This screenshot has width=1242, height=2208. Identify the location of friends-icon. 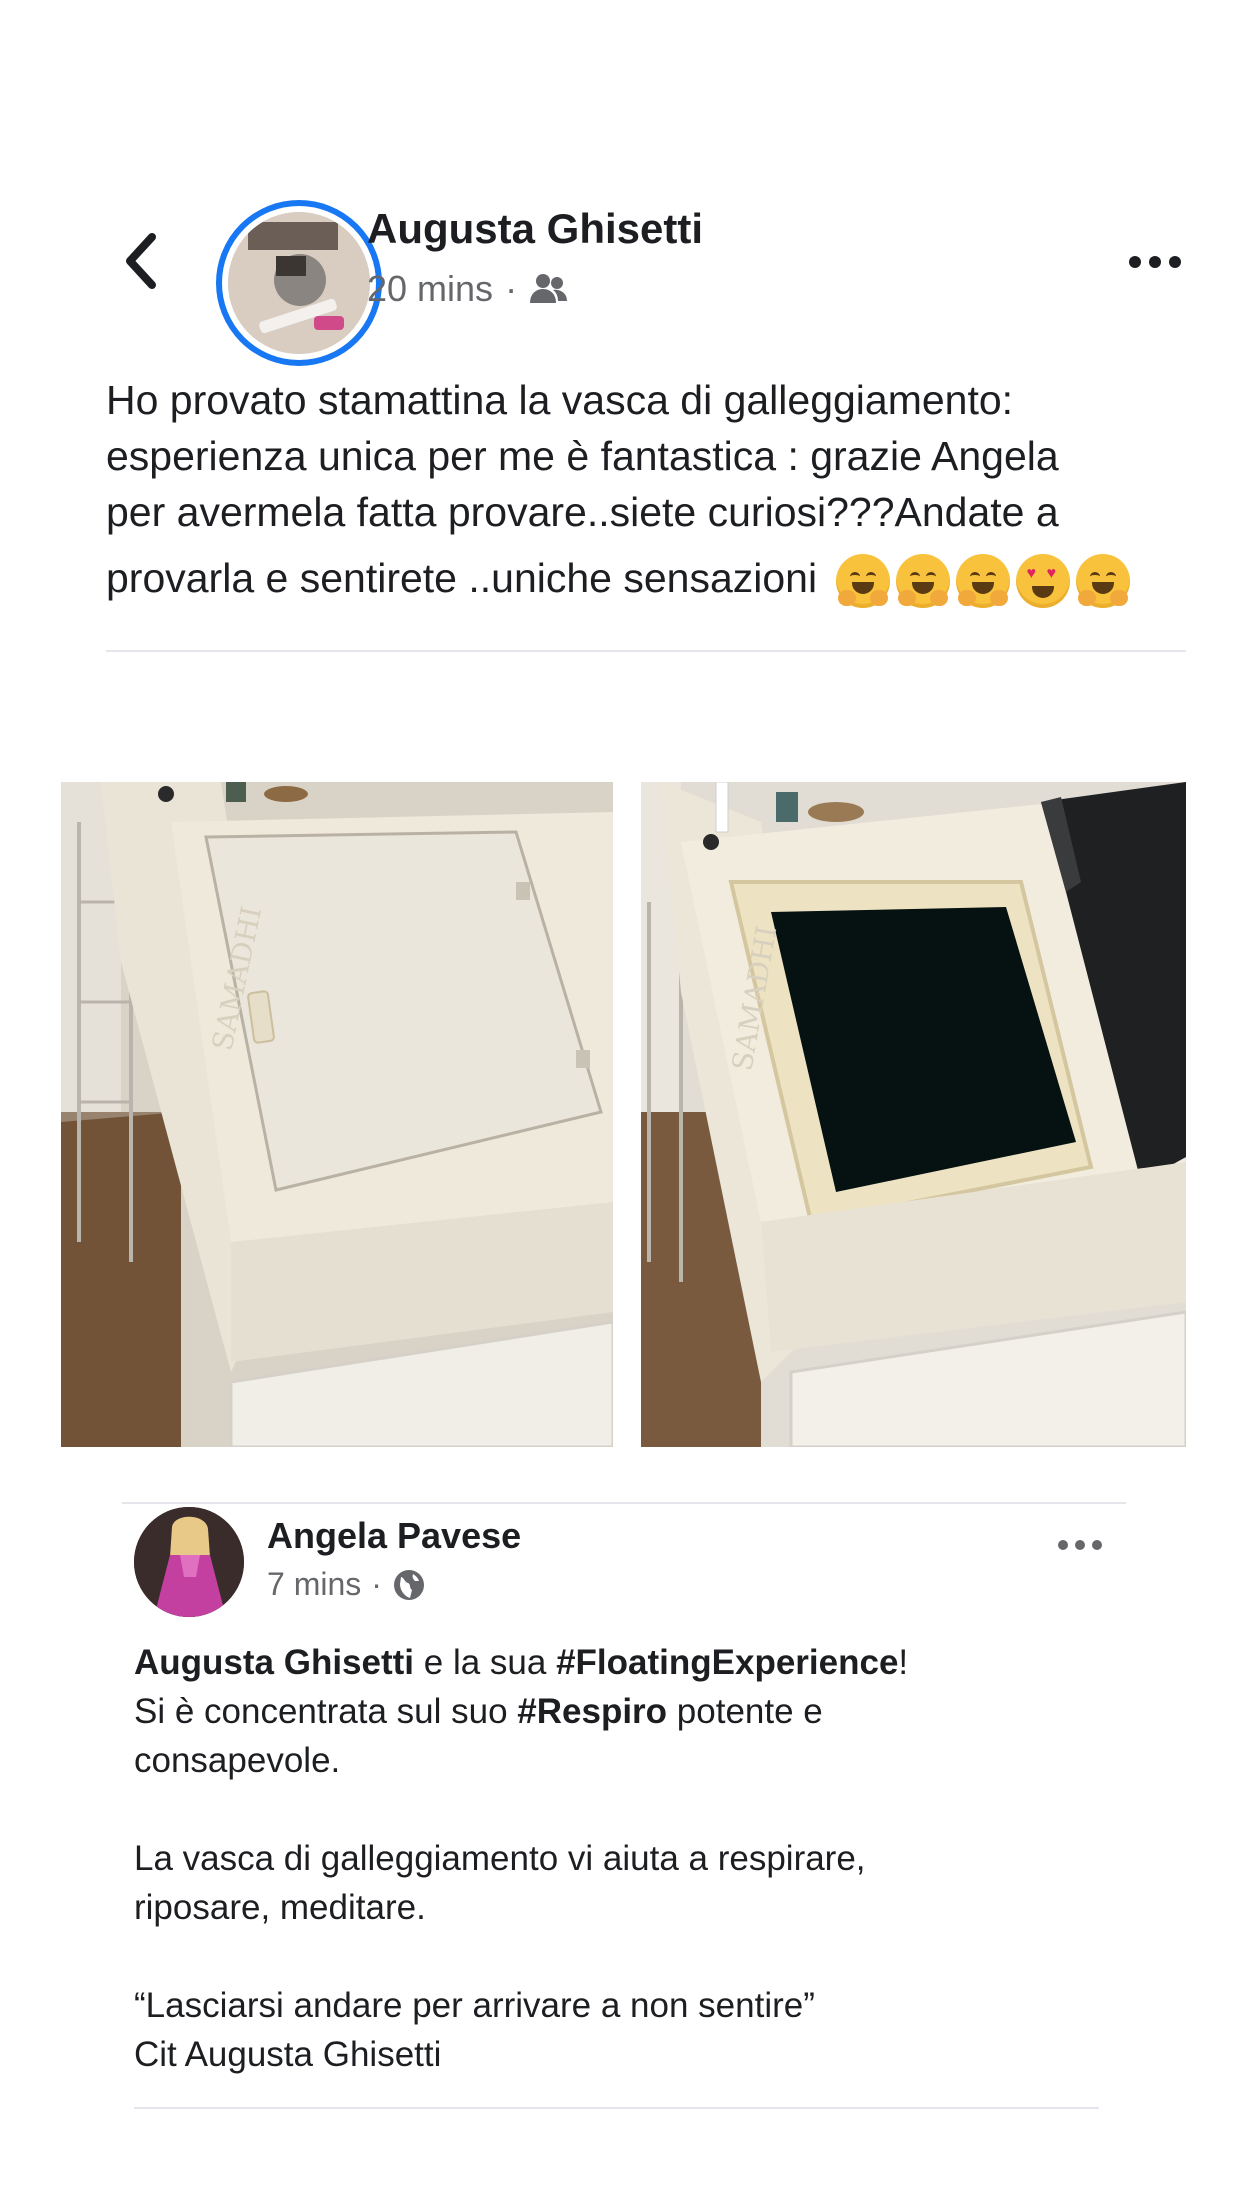
(549, 288).